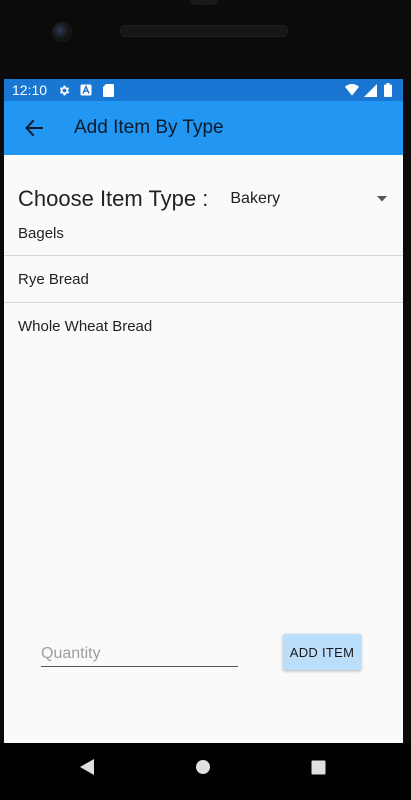  What do you see at coordinates (309, 199) in the screenshot?
I see `item-type-dropdown: Bakery` at bounding box center [309, 199].